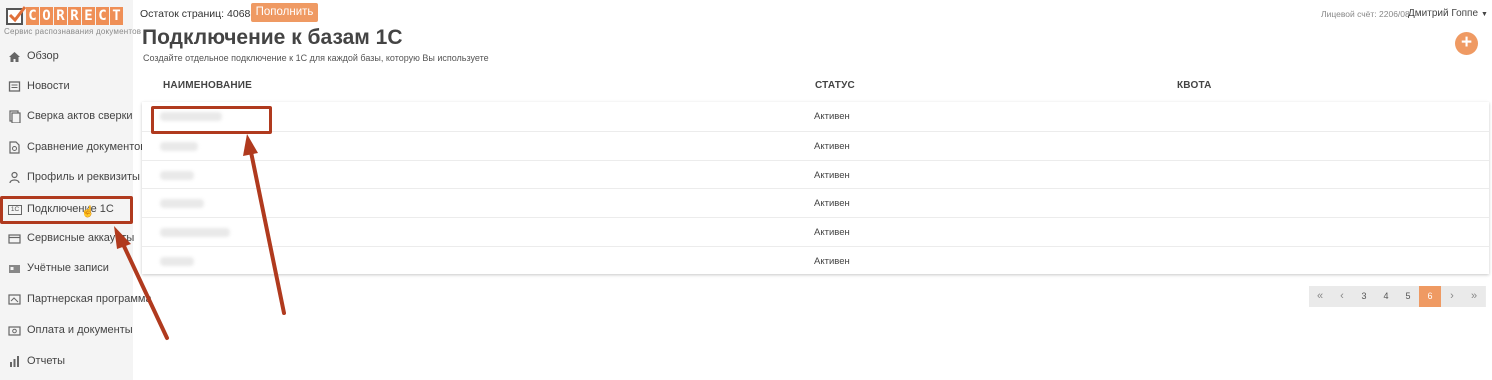  I want to click on pages-balance: Остаток страниц: 40688, so click(198, 14).